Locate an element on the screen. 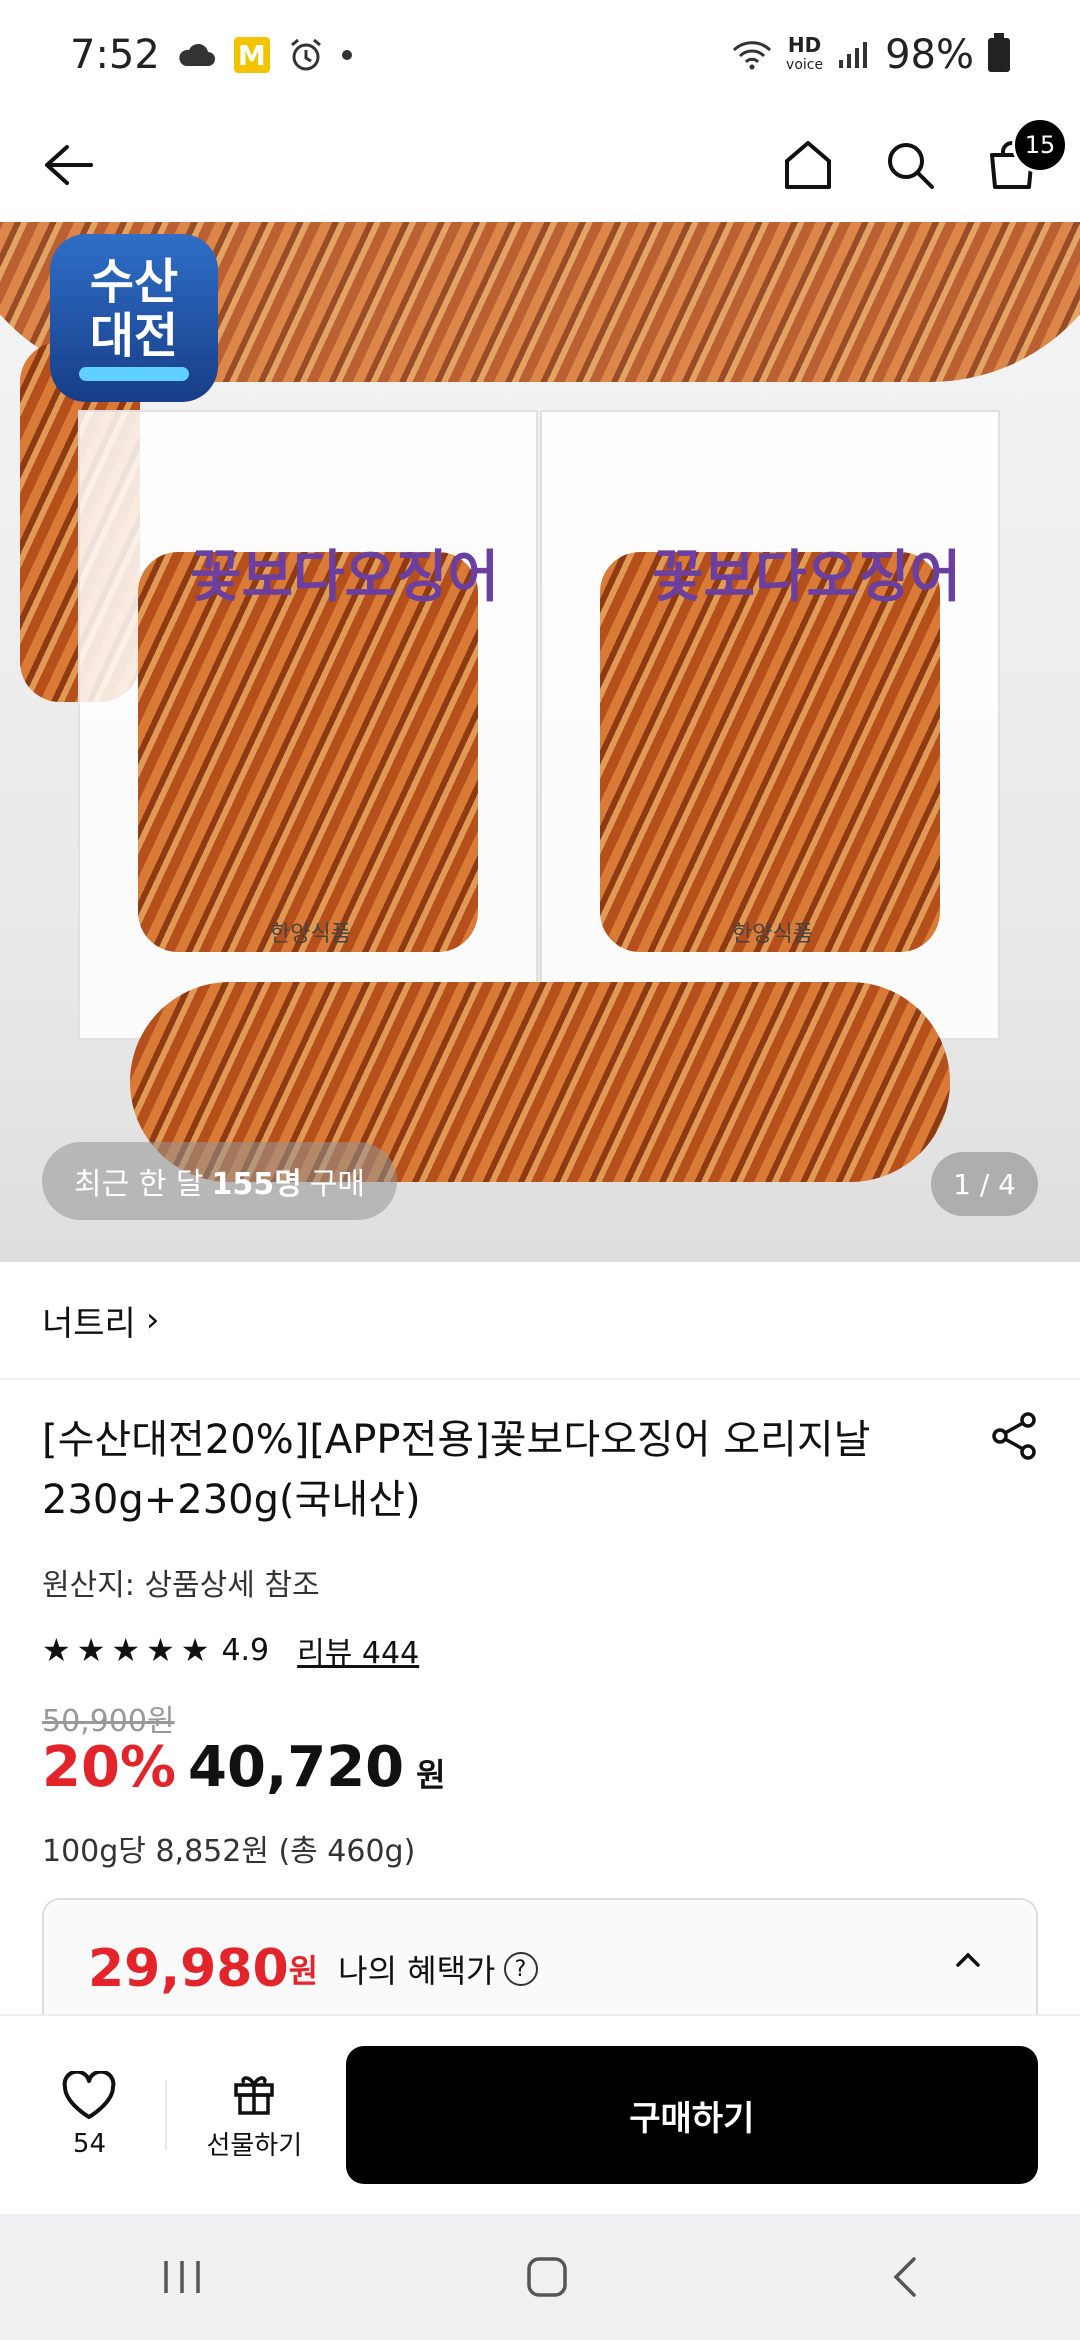 Image resolution: width=1080 pixels, height=2340 pixels. cart-count-badge: 15 is located at coordinates (1040, 145).